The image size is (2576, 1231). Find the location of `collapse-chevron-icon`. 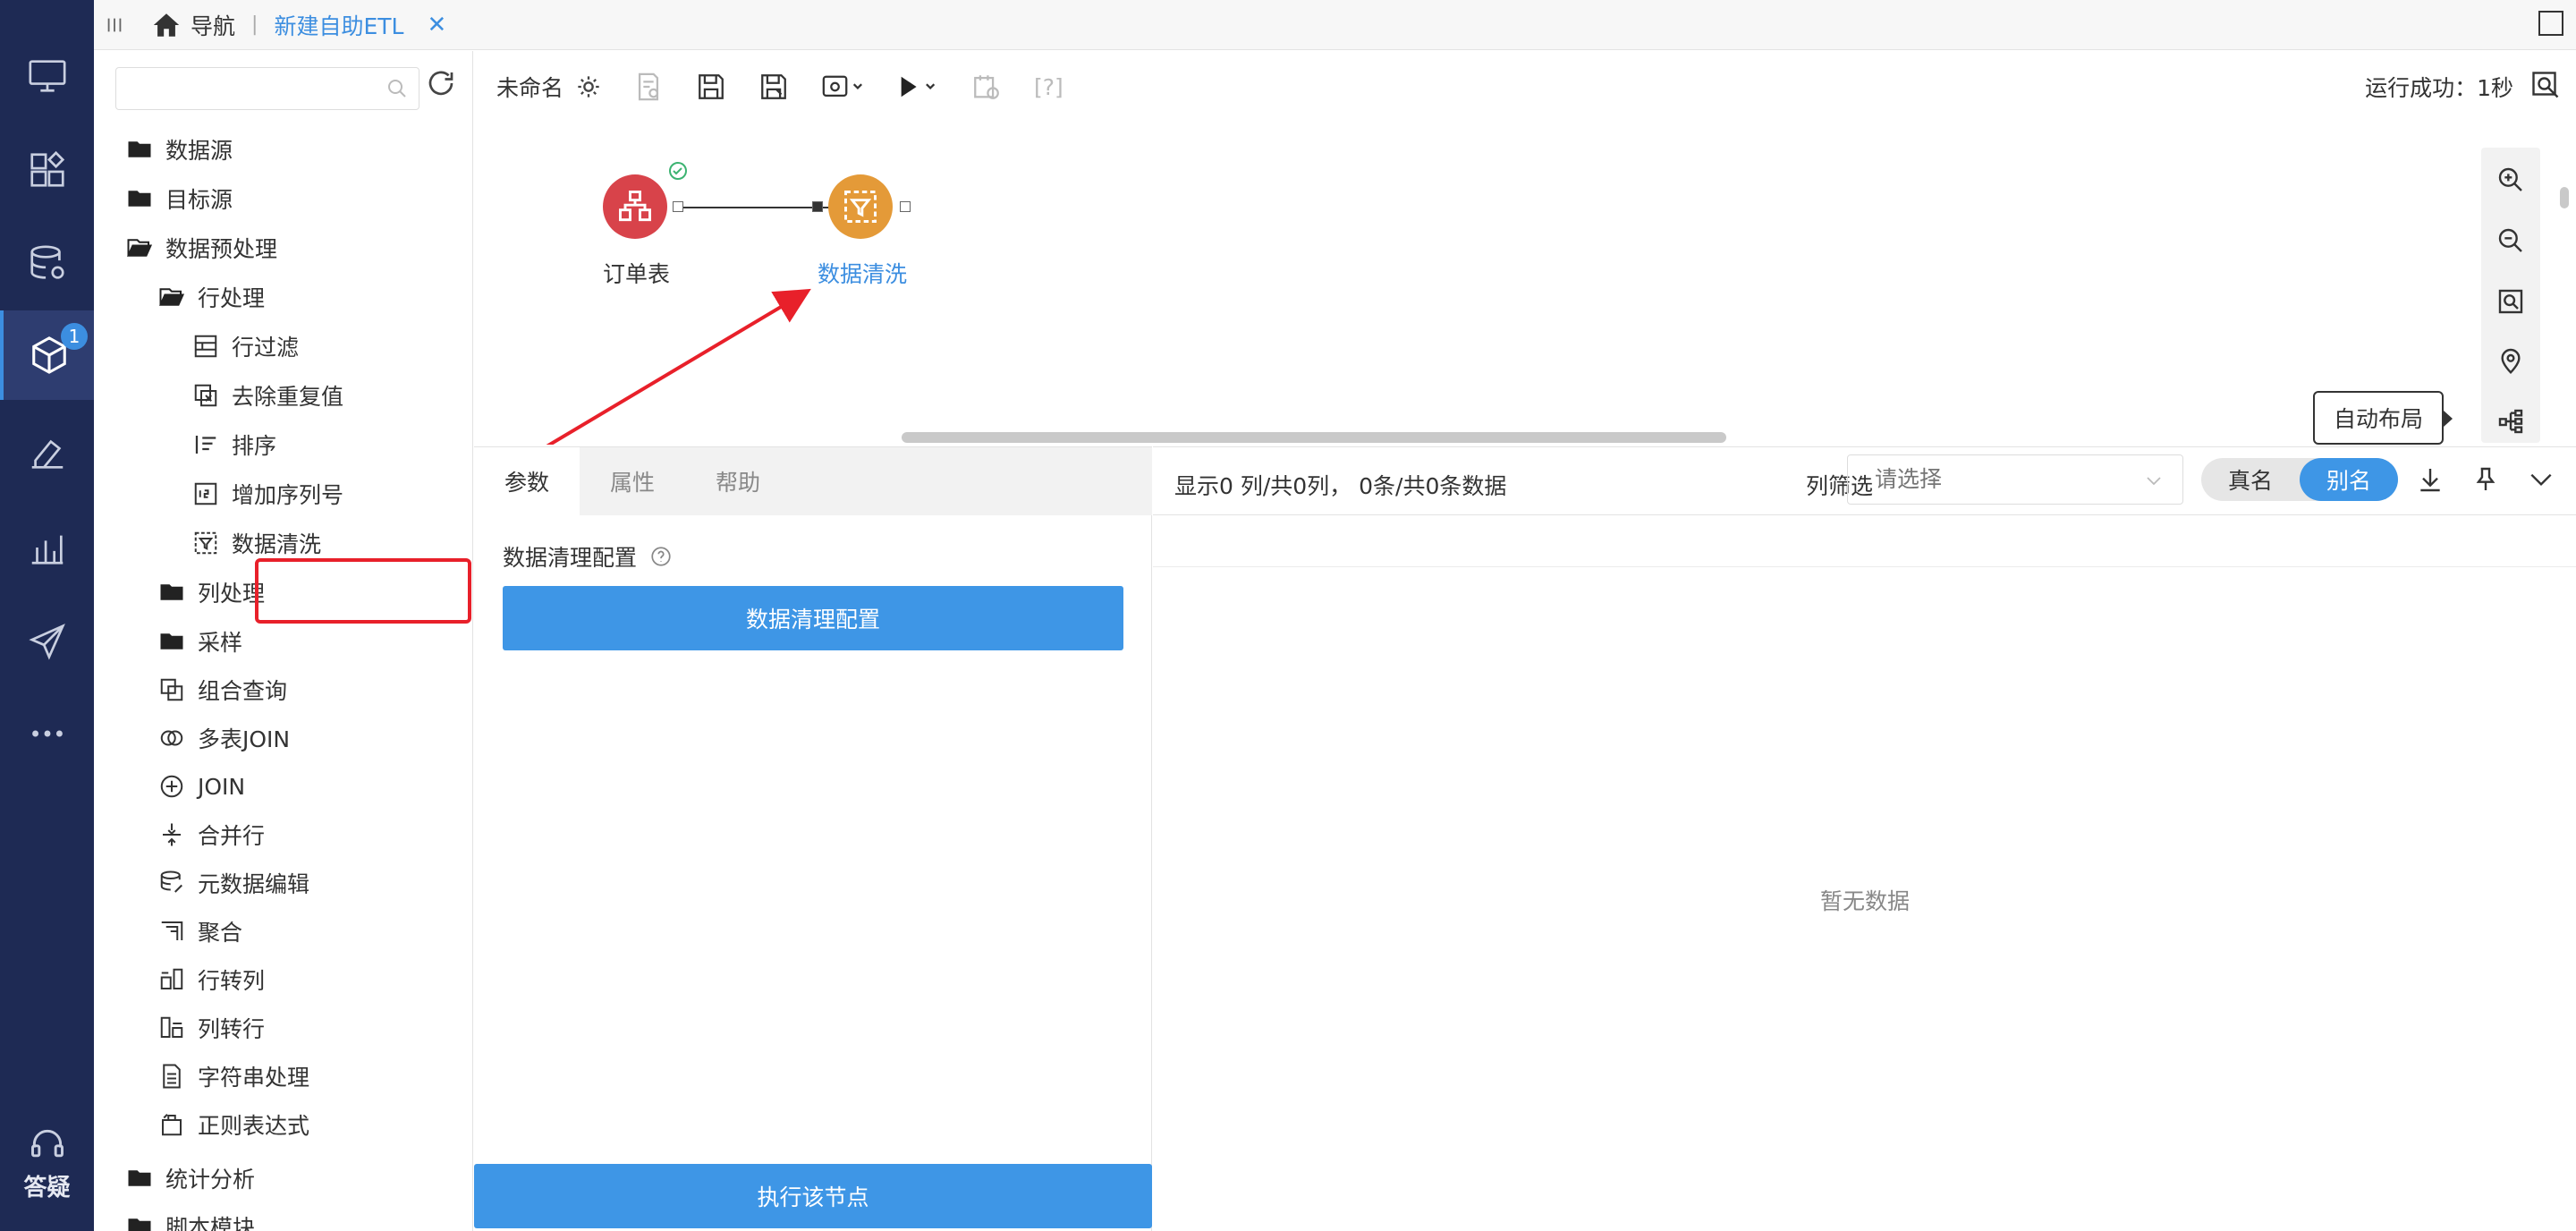

collapse-chevron-icon is located at coordinates (2541, 479).